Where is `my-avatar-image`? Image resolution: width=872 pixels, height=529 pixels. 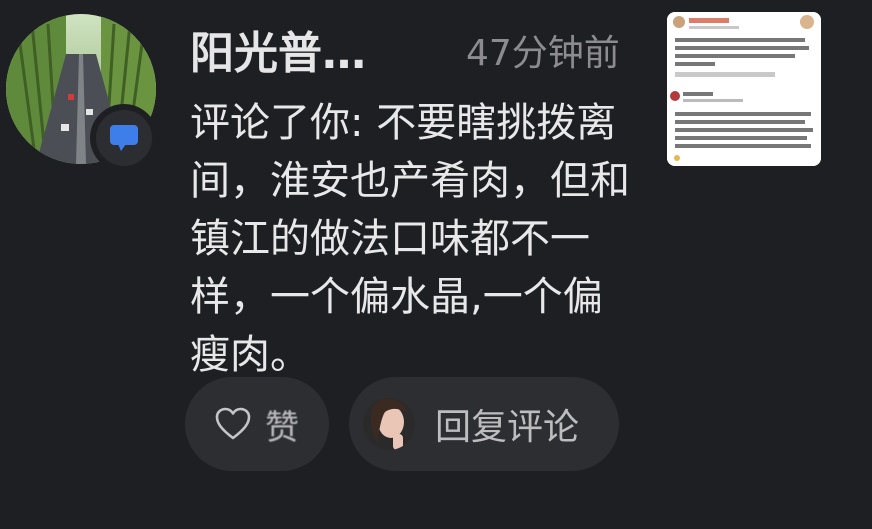
my-avatar-image is located at coordinates (389, 424).